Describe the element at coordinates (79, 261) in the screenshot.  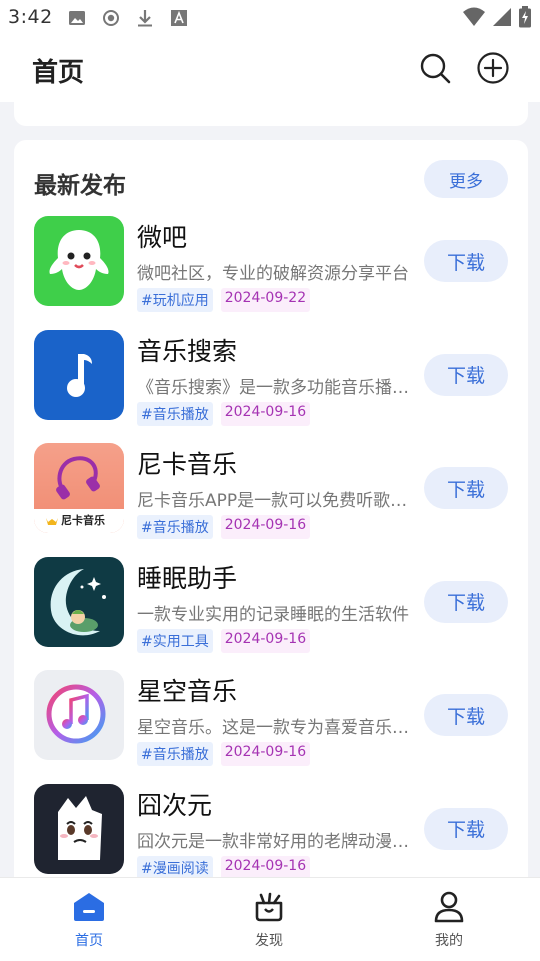
I see `weiba-ghost-icon` at that location.